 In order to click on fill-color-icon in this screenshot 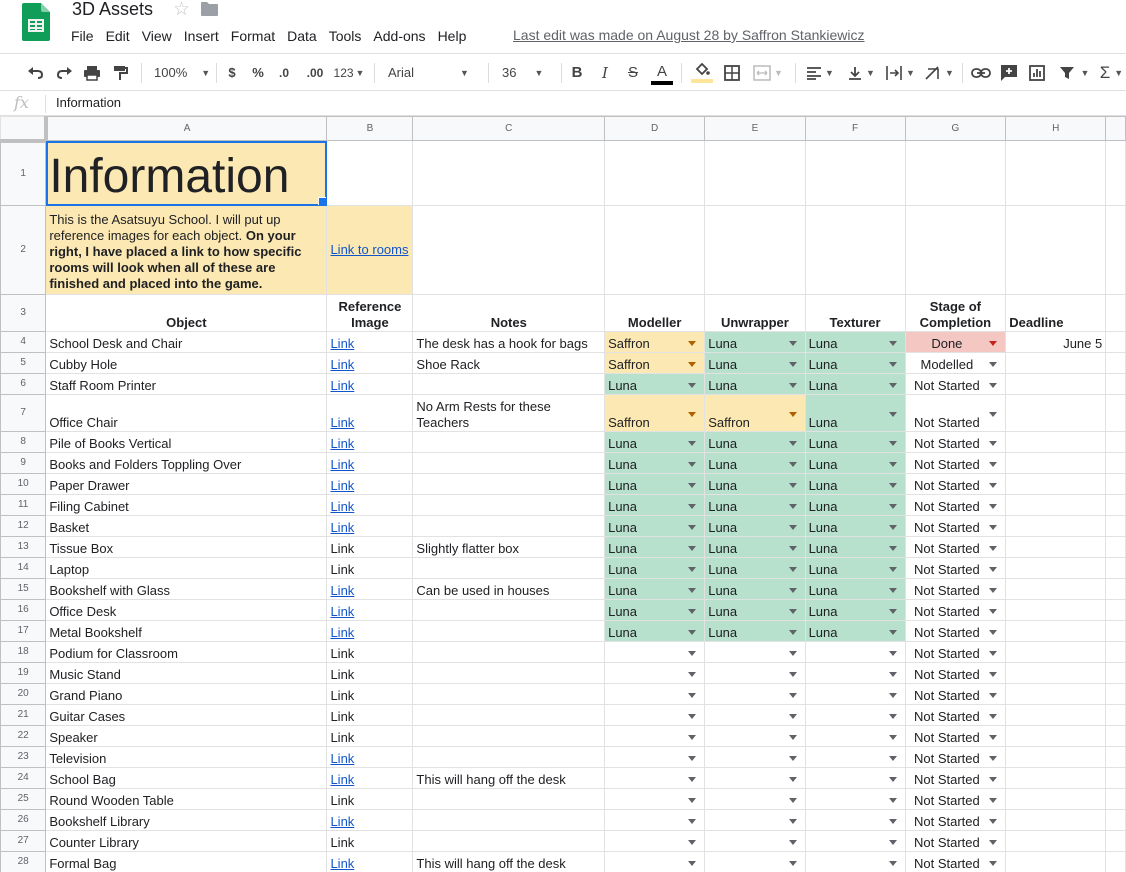, I will do `click(702, 72)`.